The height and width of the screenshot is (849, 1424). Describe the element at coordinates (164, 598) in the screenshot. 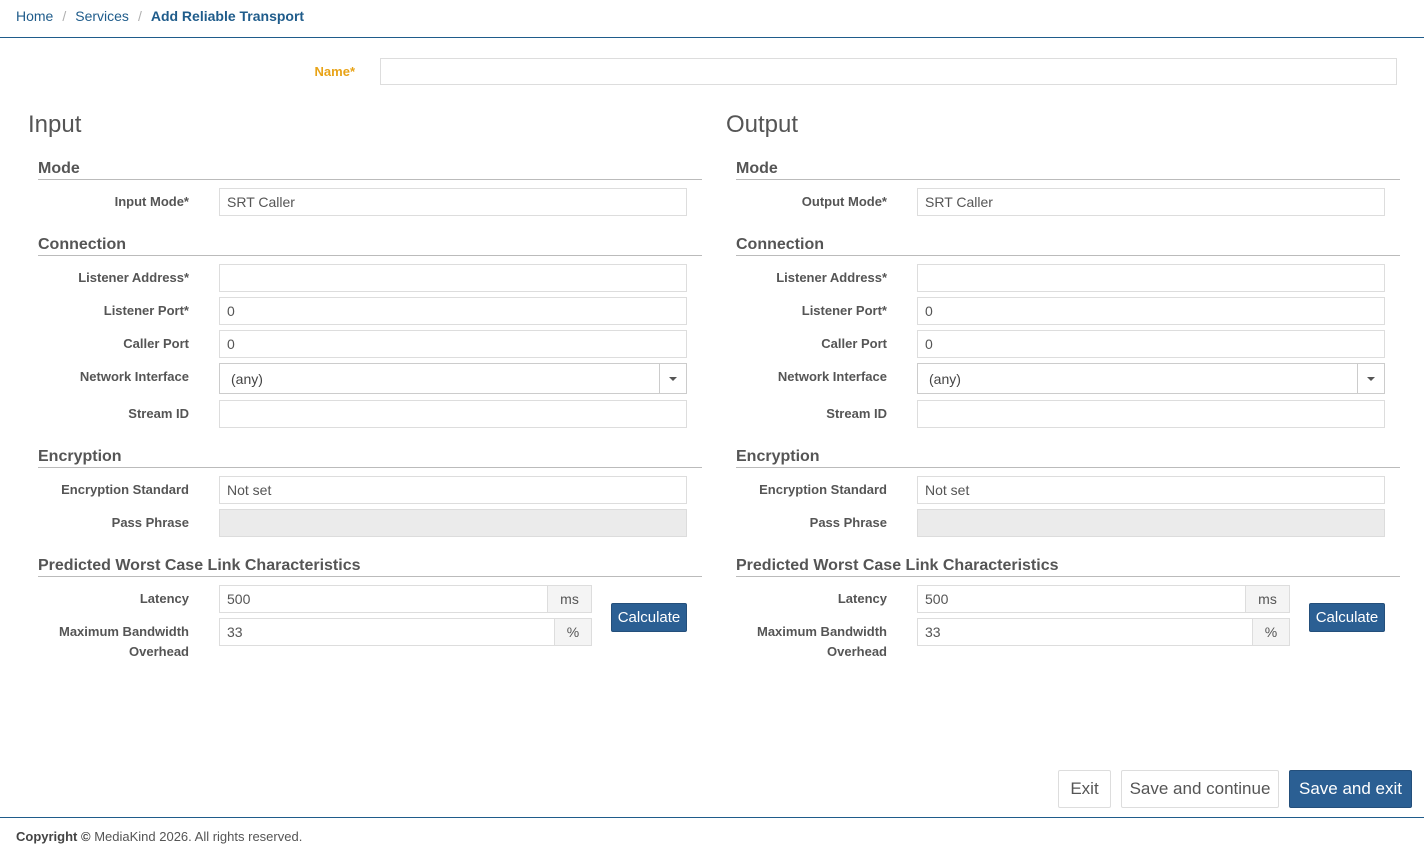

I see `input-latency-label: Latency` at that location.